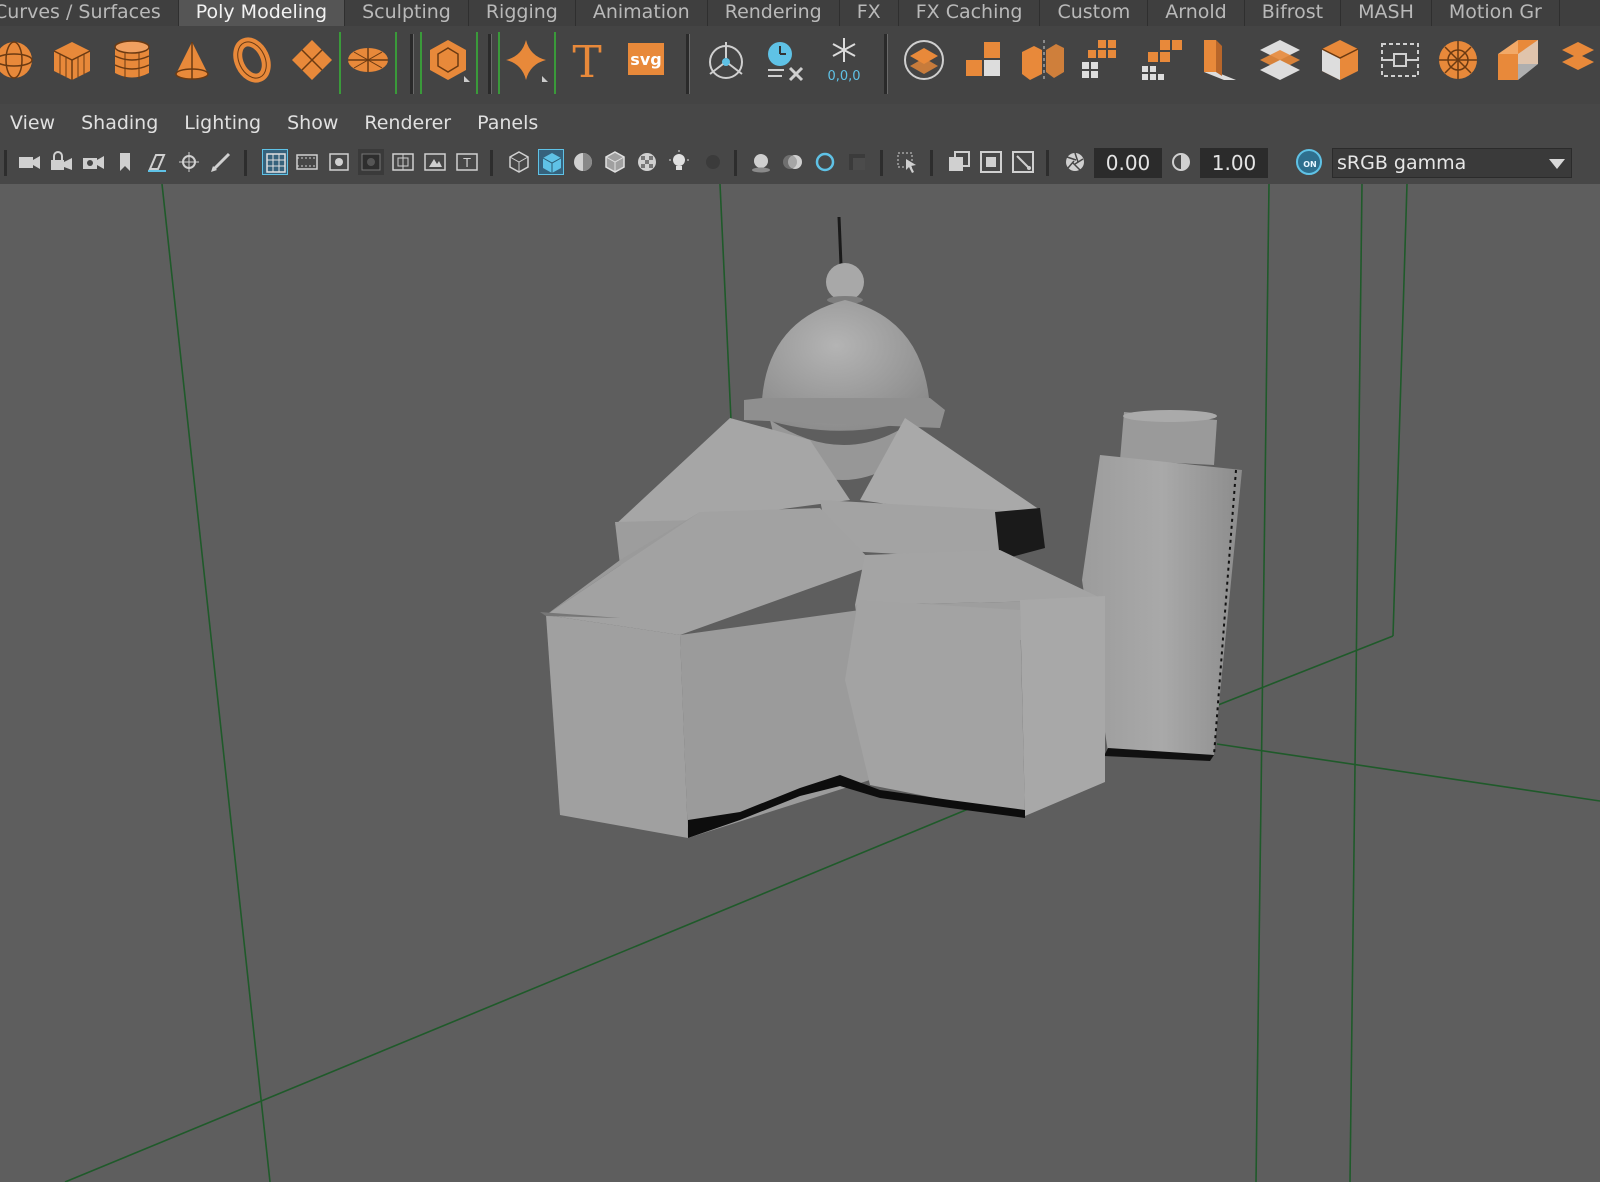 Image resolution: width=1600 pixels, height=1182 pixels. I want to click on poly-cone-icon, so click(192, 60).